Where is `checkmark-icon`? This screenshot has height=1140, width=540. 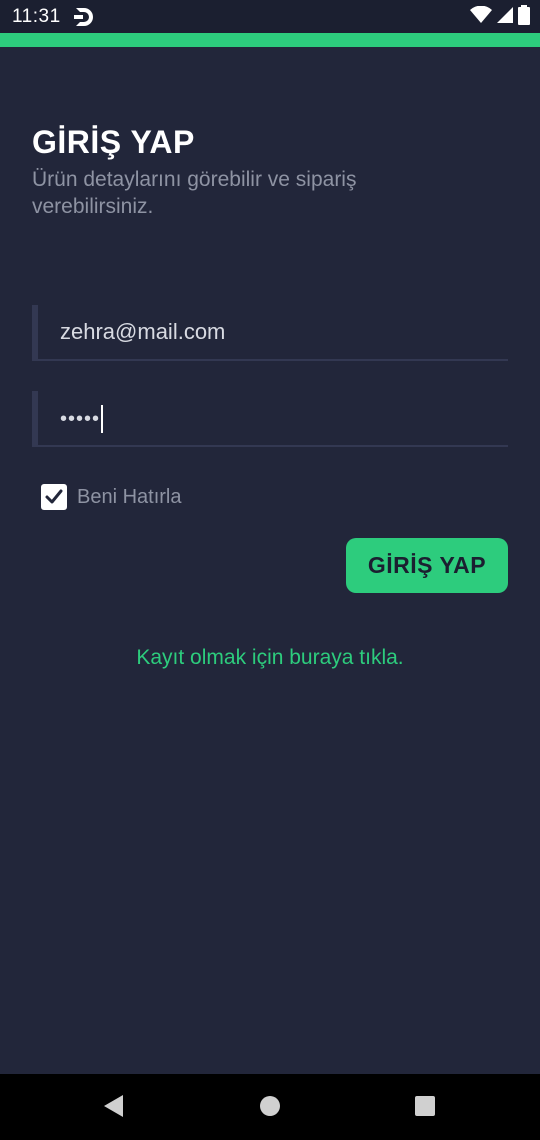 checkmark-icon is located at coordinates (54, 496).